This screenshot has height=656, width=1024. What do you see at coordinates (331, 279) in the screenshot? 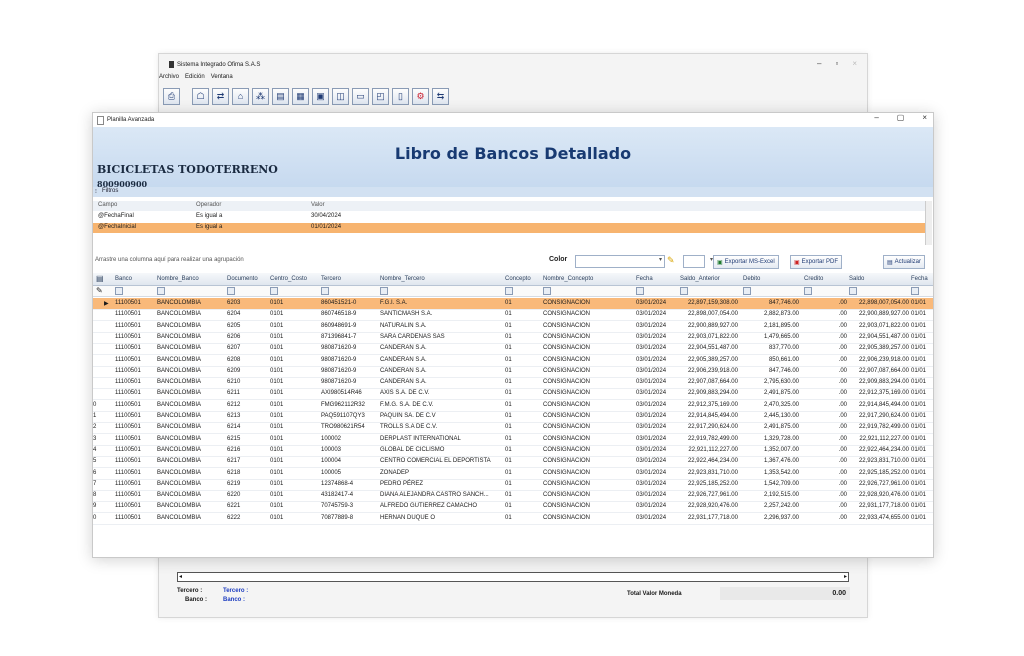
I see `col-tercero: Tercero` at bounding box center [331, 279].